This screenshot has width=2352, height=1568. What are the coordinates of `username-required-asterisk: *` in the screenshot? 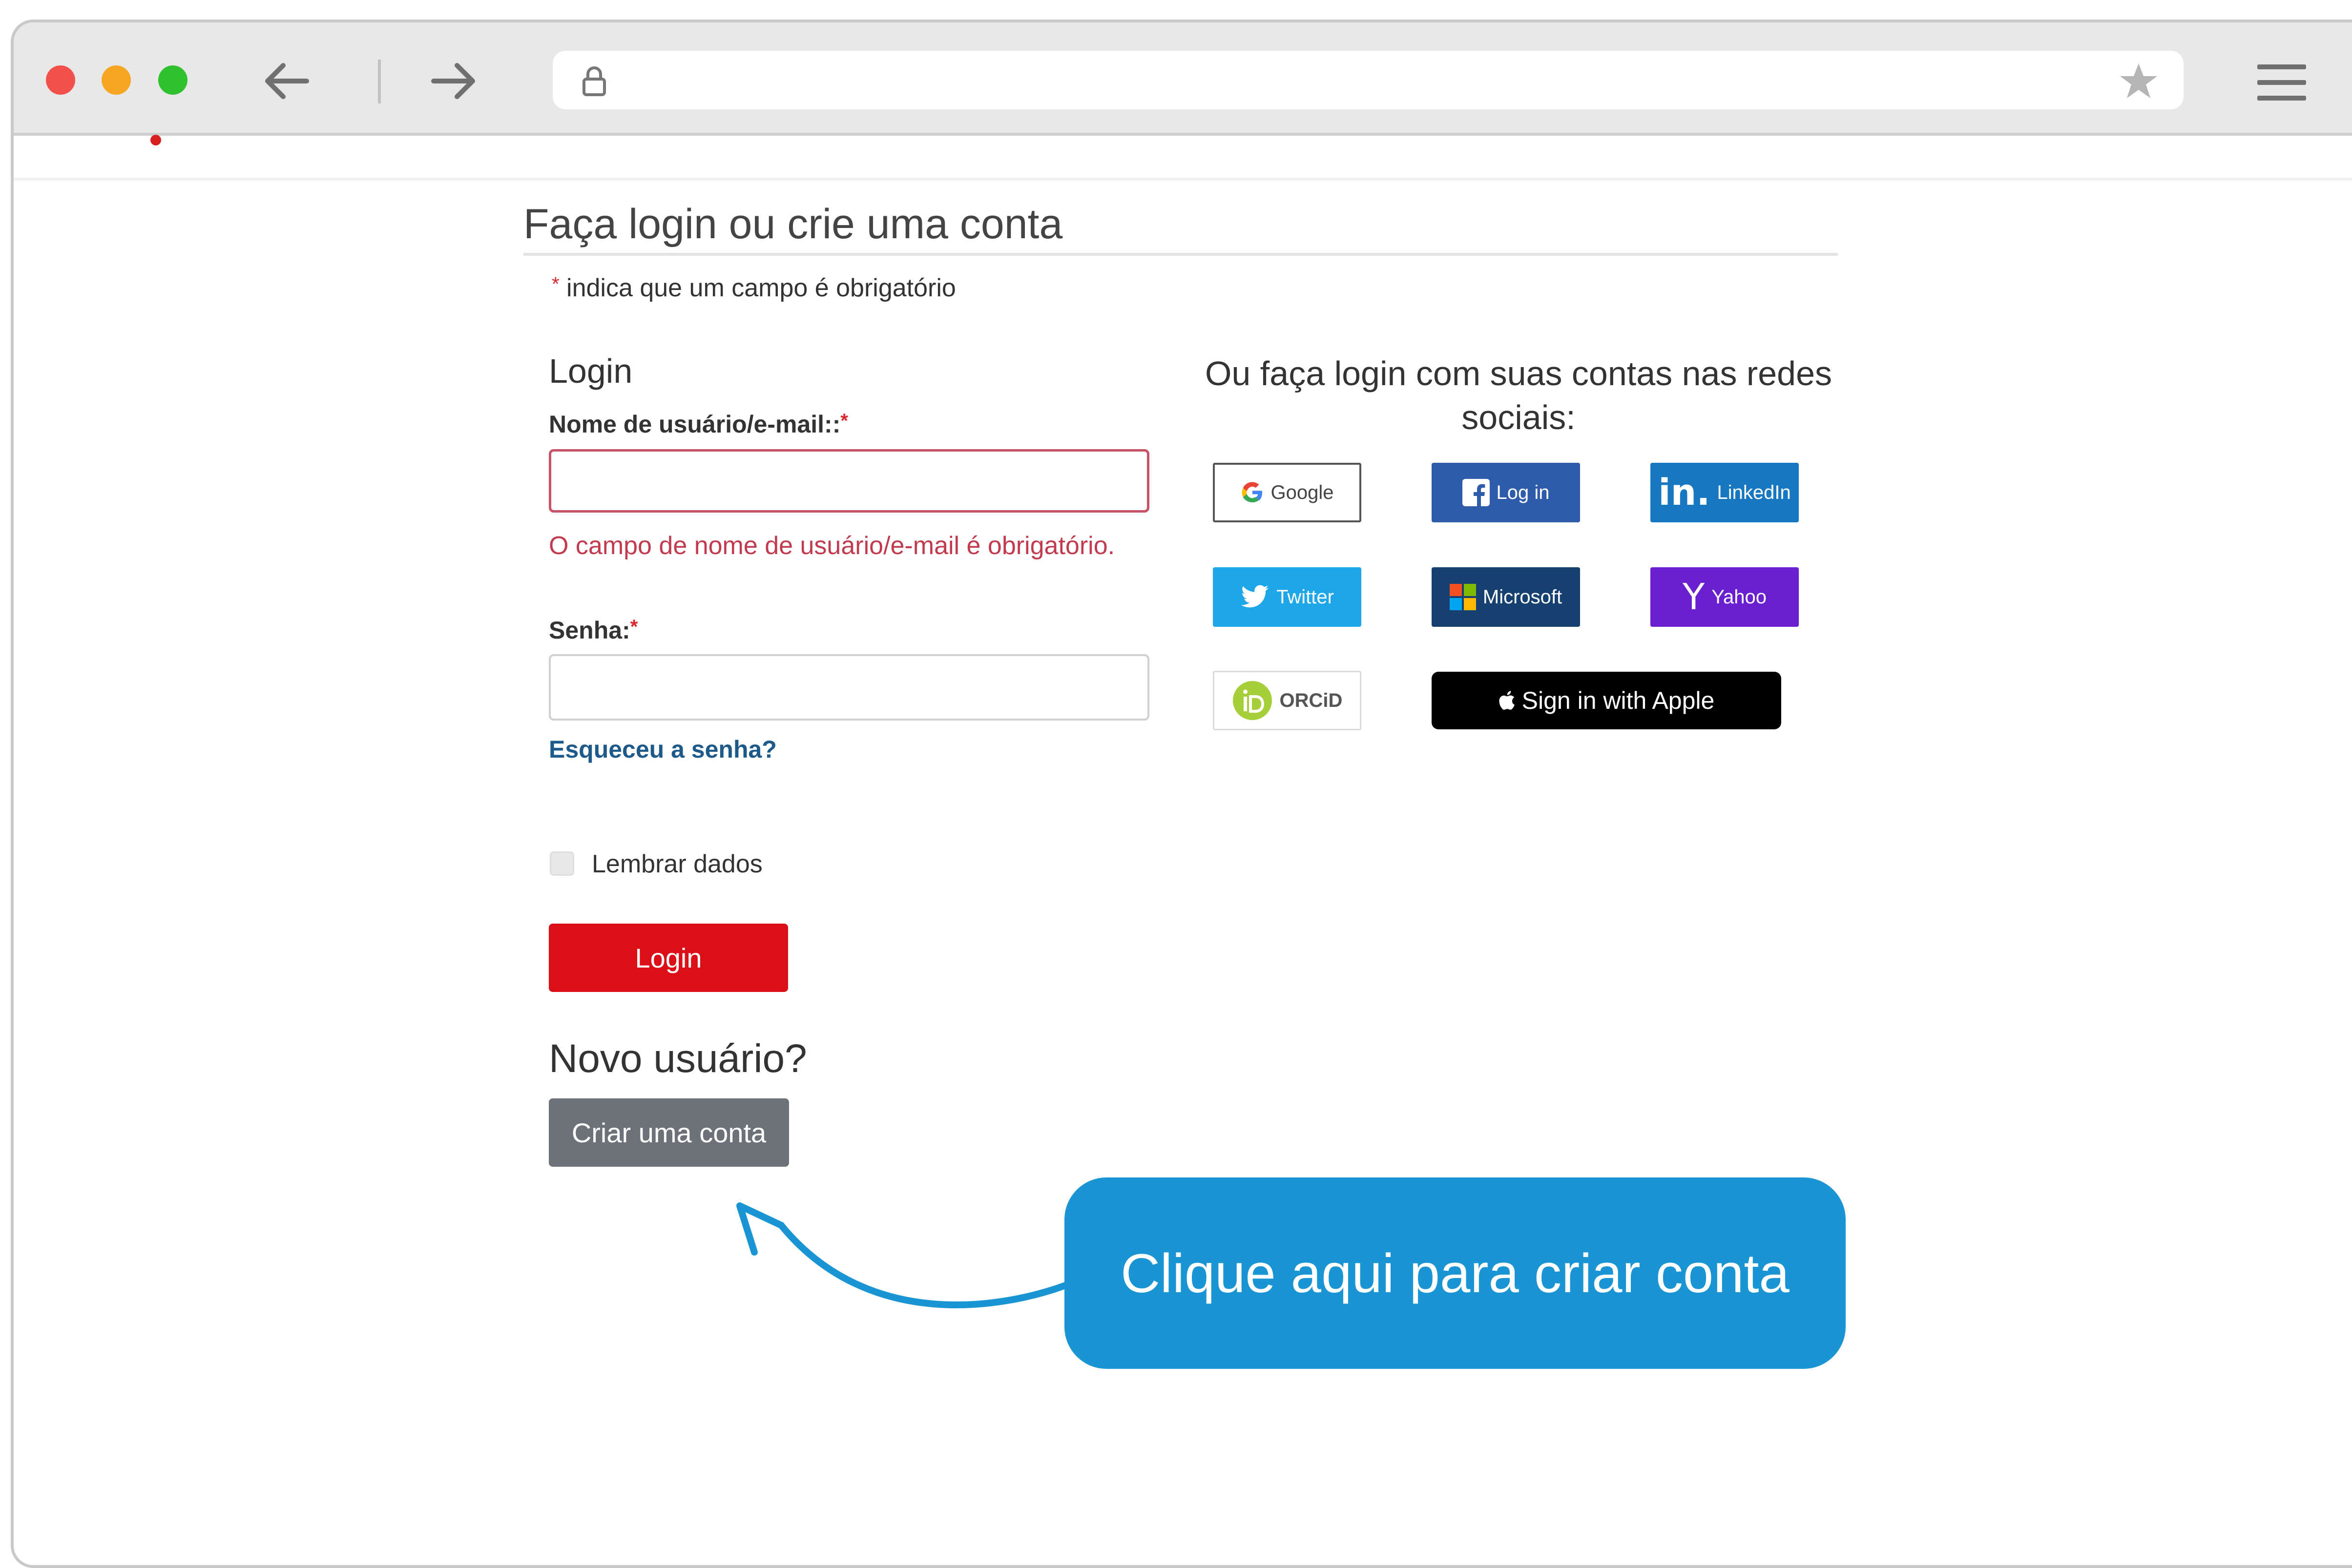 It's located at (844, 421).